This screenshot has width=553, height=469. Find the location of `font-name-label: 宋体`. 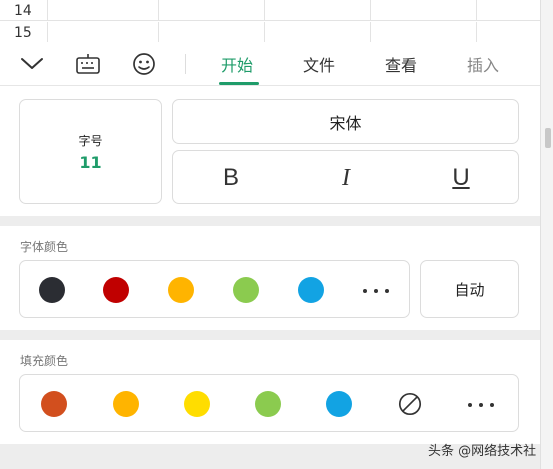

font-name-label: 宋体 is located at coordinates (345, 123).